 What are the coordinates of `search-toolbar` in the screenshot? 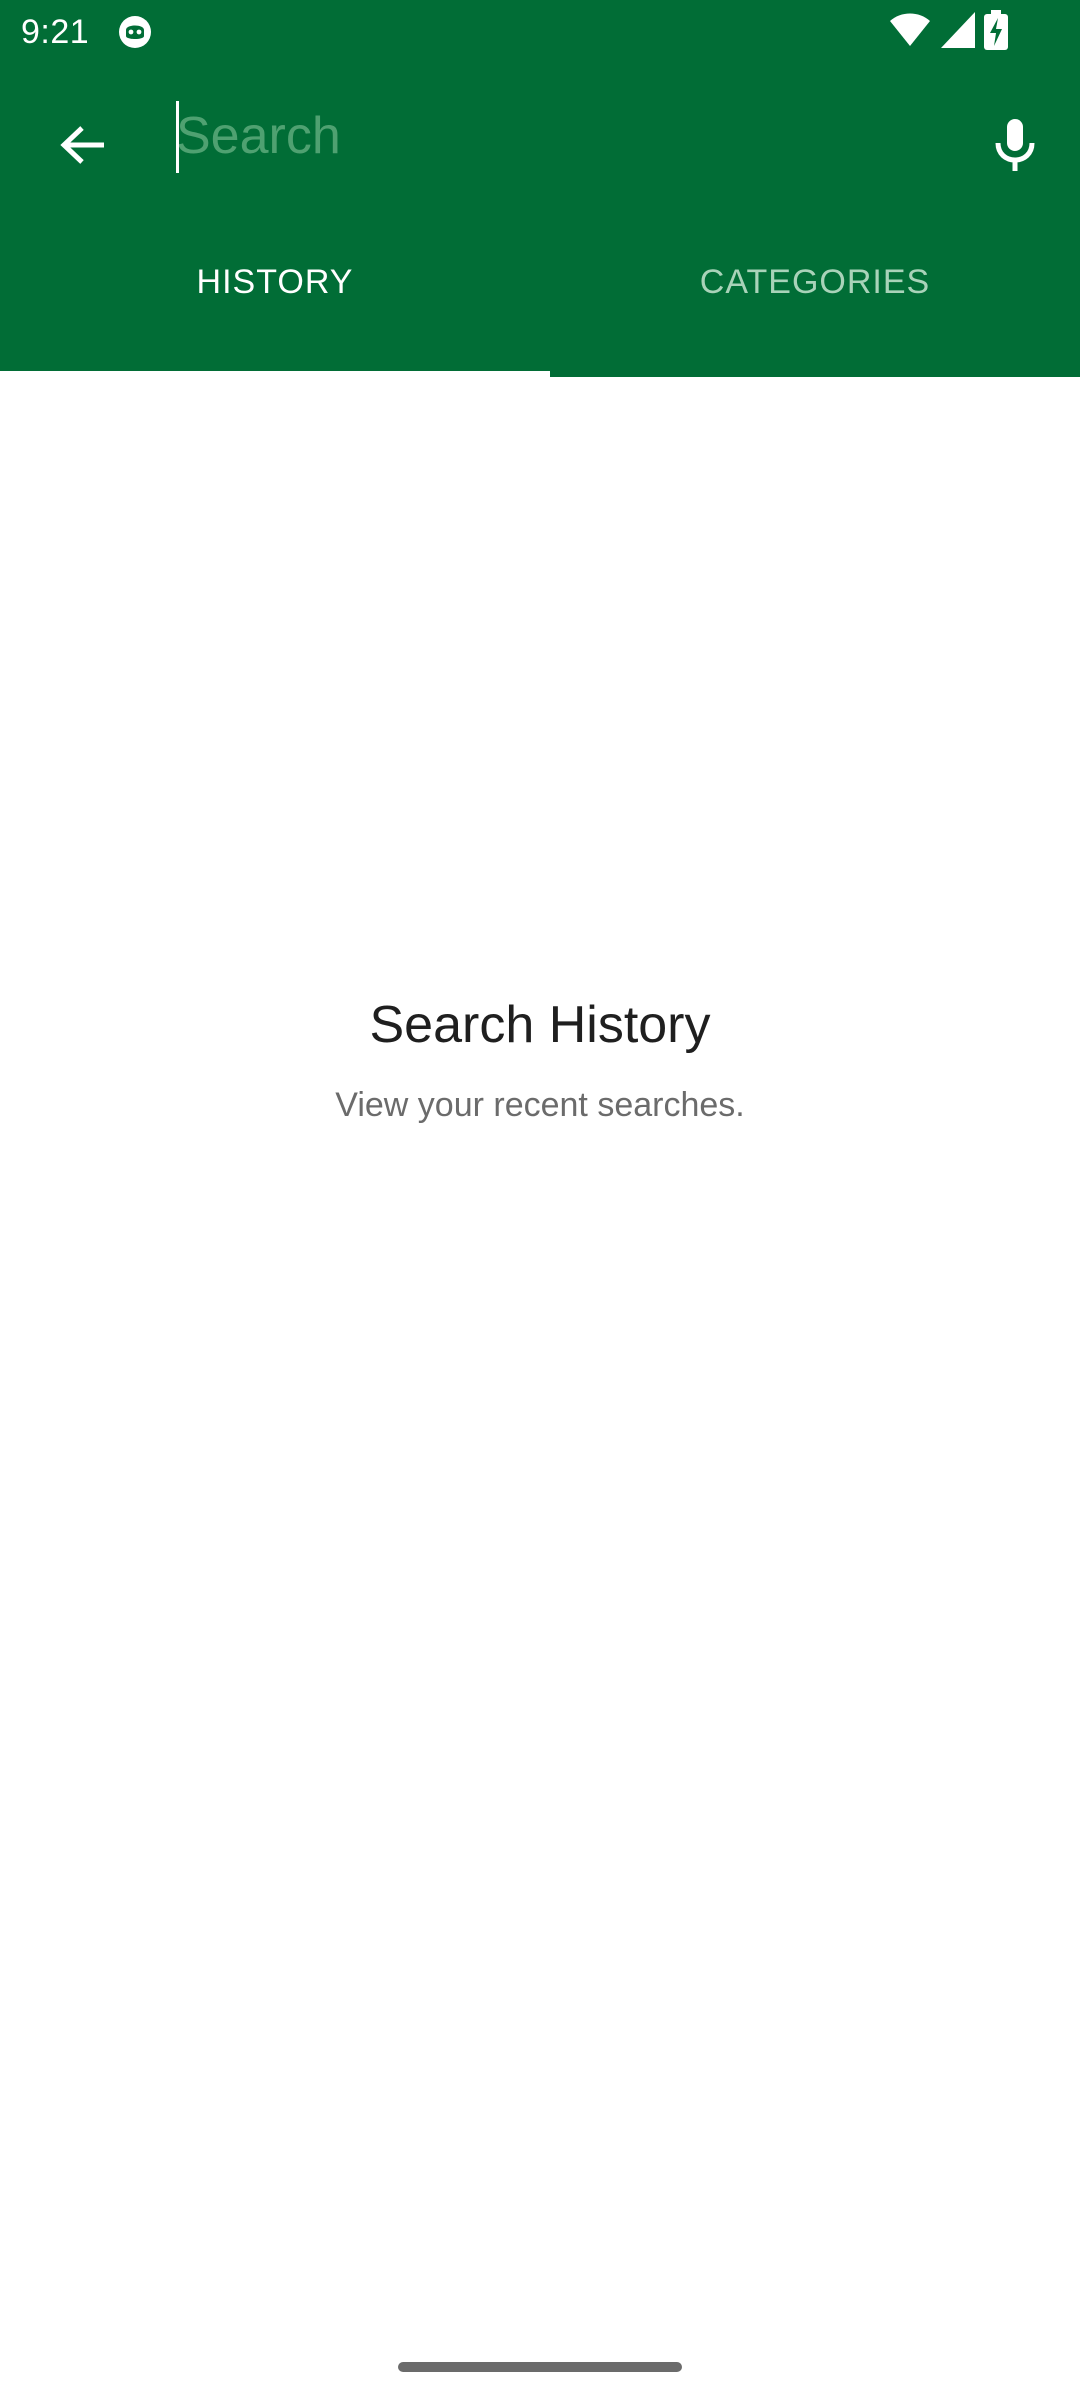 It's located at (540, 137).